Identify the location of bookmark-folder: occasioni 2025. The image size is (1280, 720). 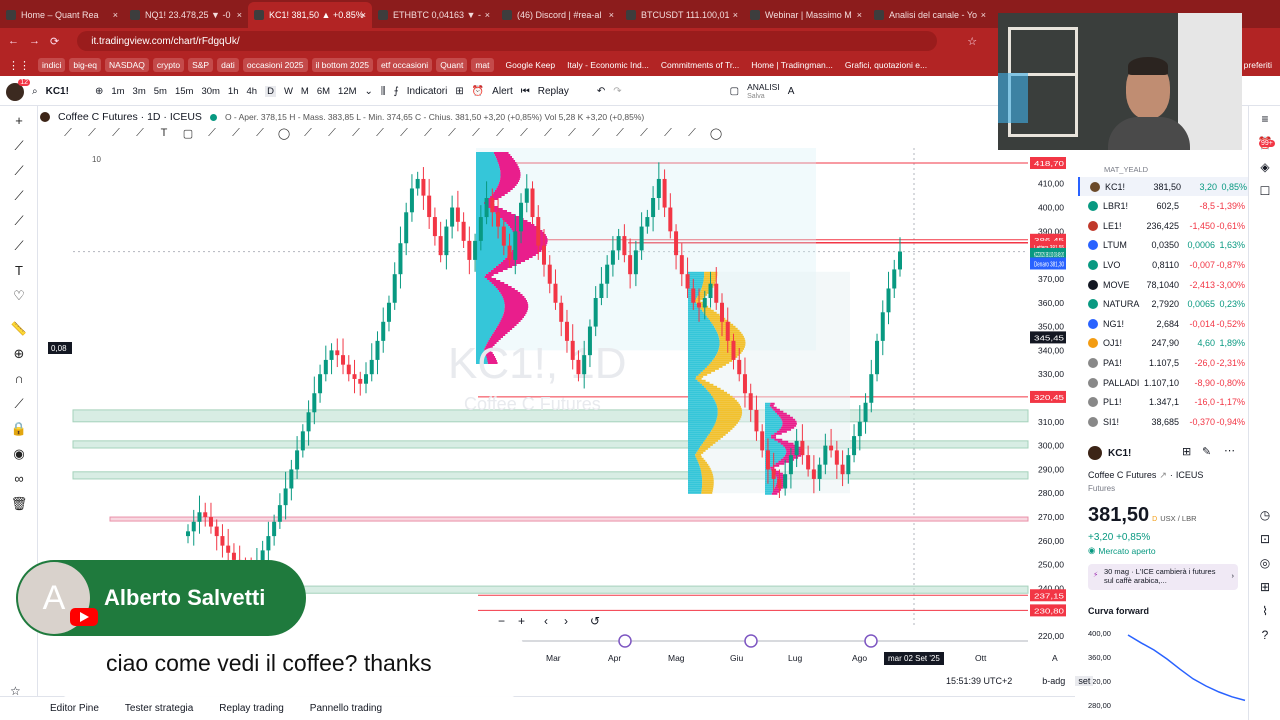
(275, 65).